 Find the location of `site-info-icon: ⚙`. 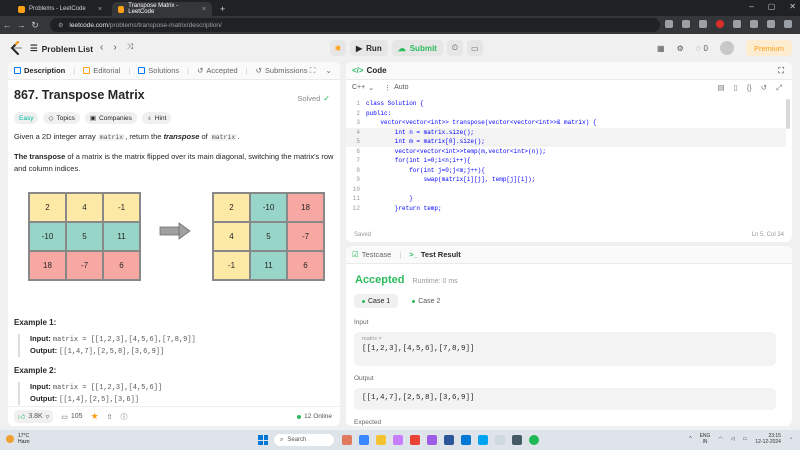

site-info-icon: ⚙ is located at coordinates (60, 25).